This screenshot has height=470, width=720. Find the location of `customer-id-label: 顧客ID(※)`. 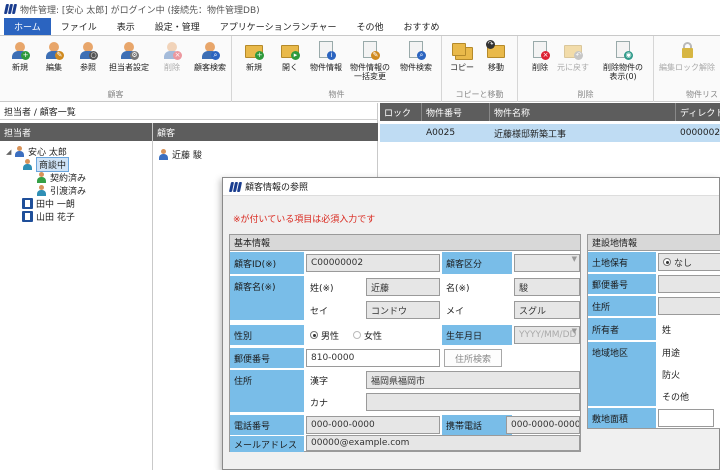

customer-id-label: 顧客ID(※) is located at coordinates (267, 263).